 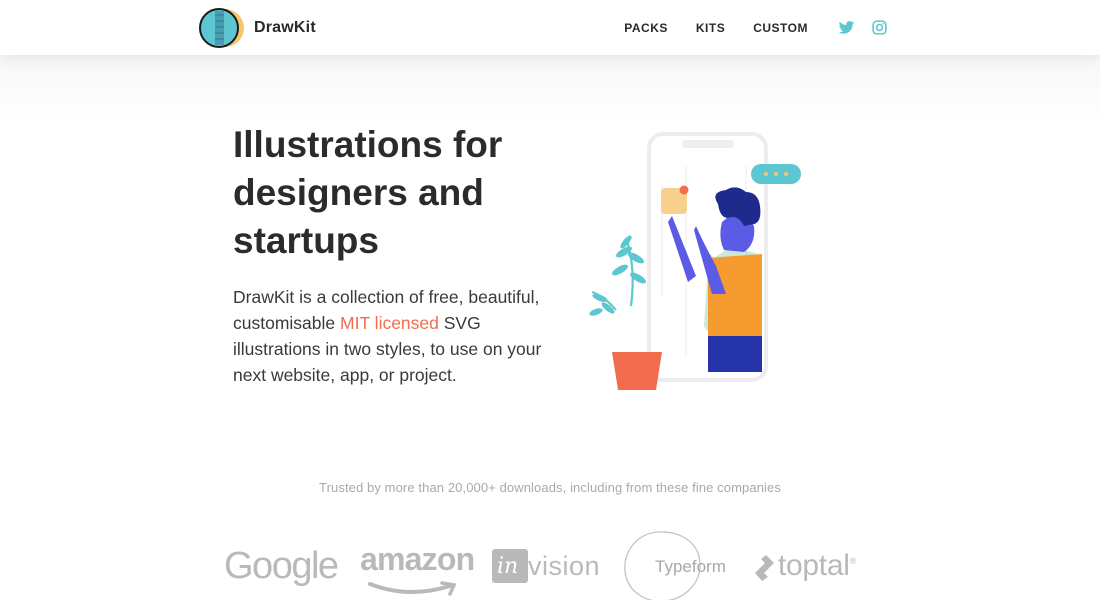 I want to click on nav-kits: KITS, so click(x=710, y=28).